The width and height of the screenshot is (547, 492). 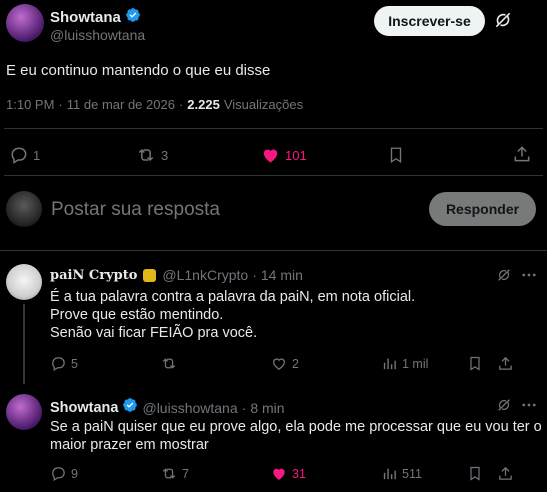 What do you see at coordinates (401, 473) in the screenshot?
I see `views-stat: 511` at bounding box center [401, 473].